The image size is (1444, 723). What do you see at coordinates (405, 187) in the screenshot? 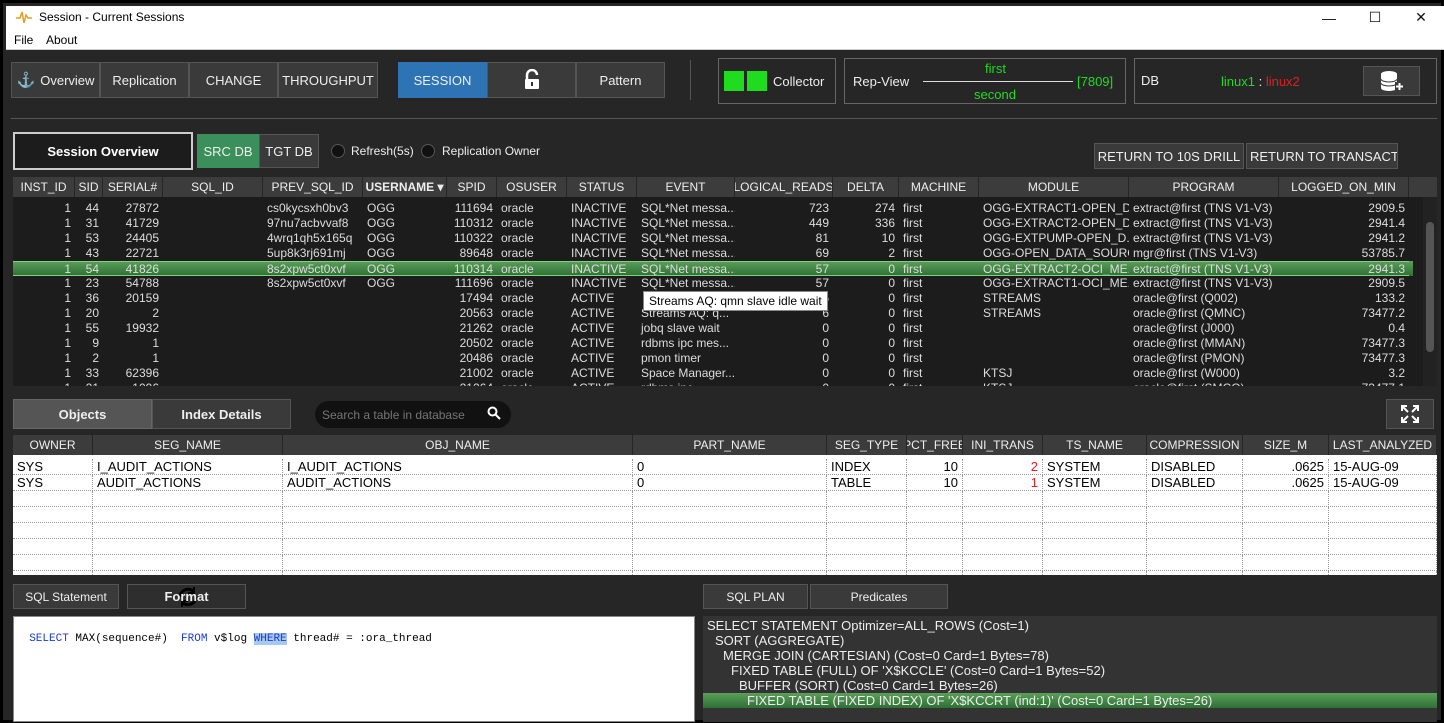
I see `session-col-header: USERNAME ▾` at bounding box center [405, 187].